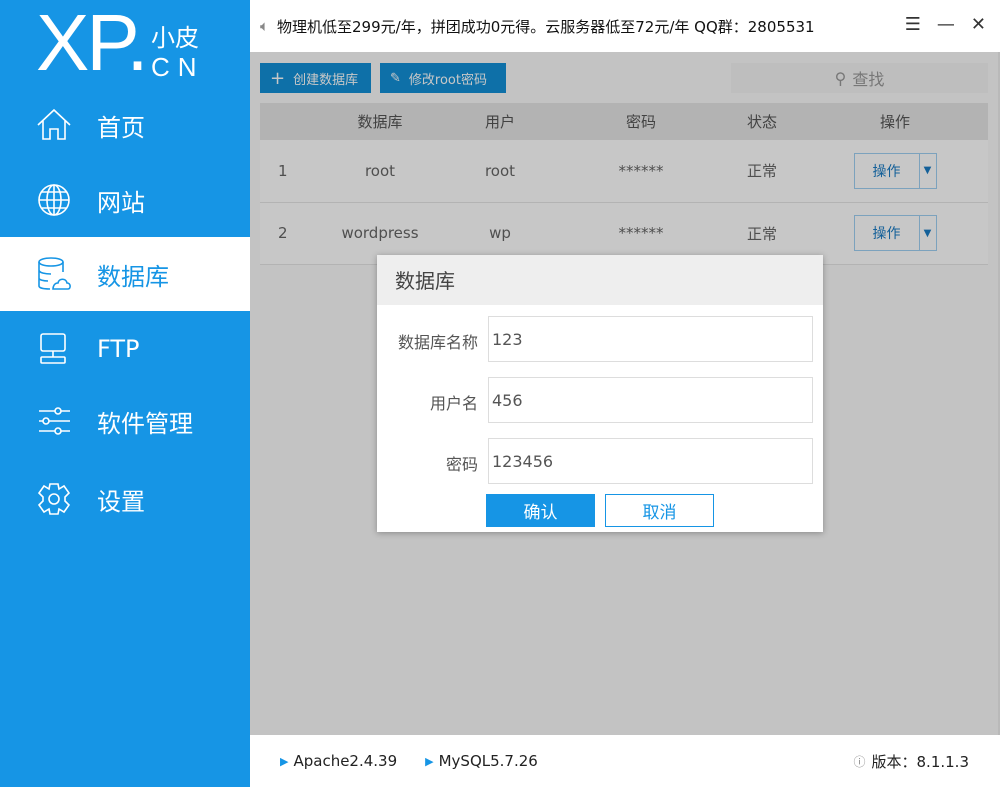 Image resolution: width=1000 pixels, height=787 pixels. I want to click on sidebar-item-label: FTP, so click(118, 349).